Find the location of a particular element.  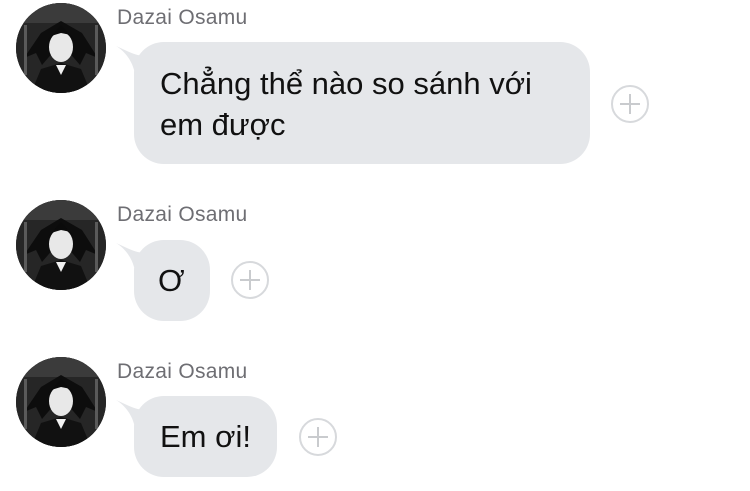

message-bubble: Em ơi! is located at coordinates (205, 436).